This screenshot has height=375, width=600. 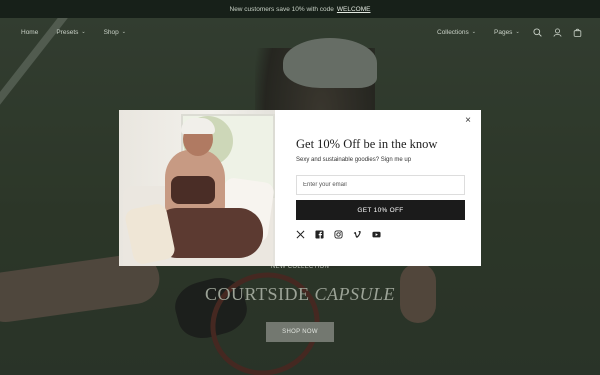 What do you see at coordinates (281, 9) in the screenshot?
I see `announcement-text: New customers save 10% with code` at bounding box center [281, 9].